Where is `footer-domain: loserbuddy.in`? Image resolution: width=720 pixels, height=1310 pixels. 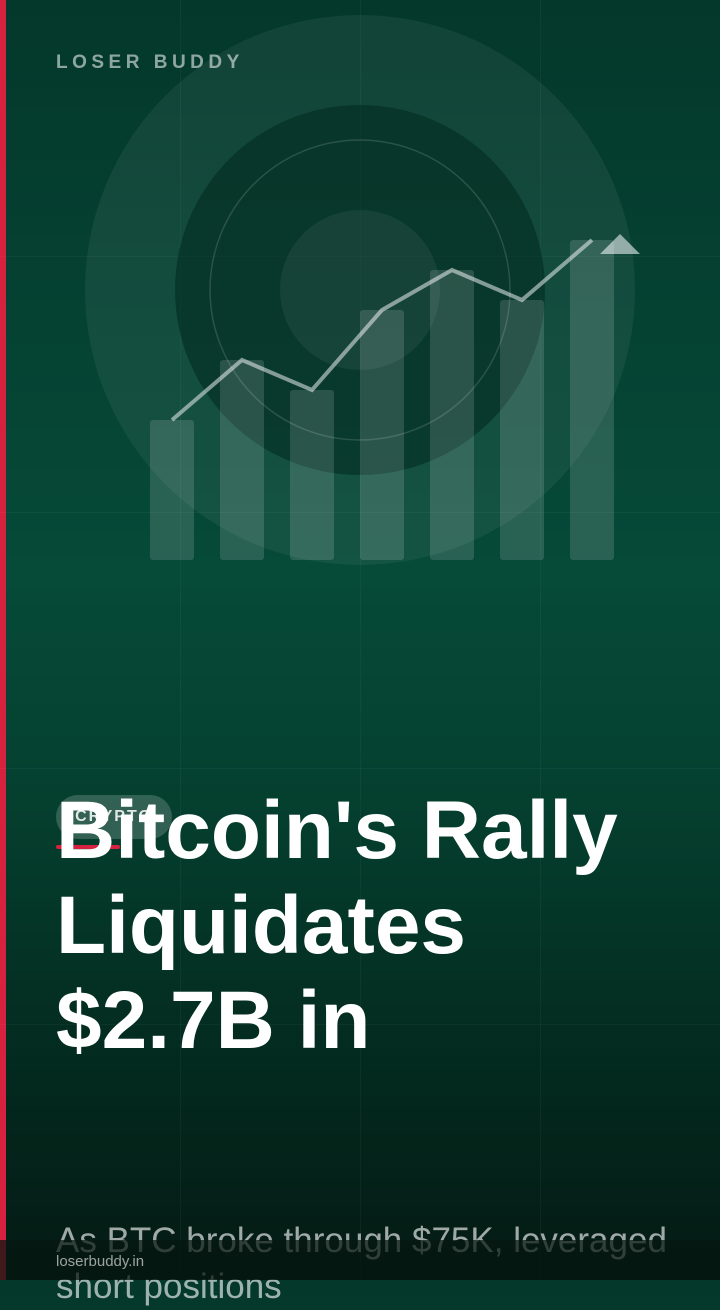
footer-domain: loserbuddy.in is located at coordinates (100, 1261).